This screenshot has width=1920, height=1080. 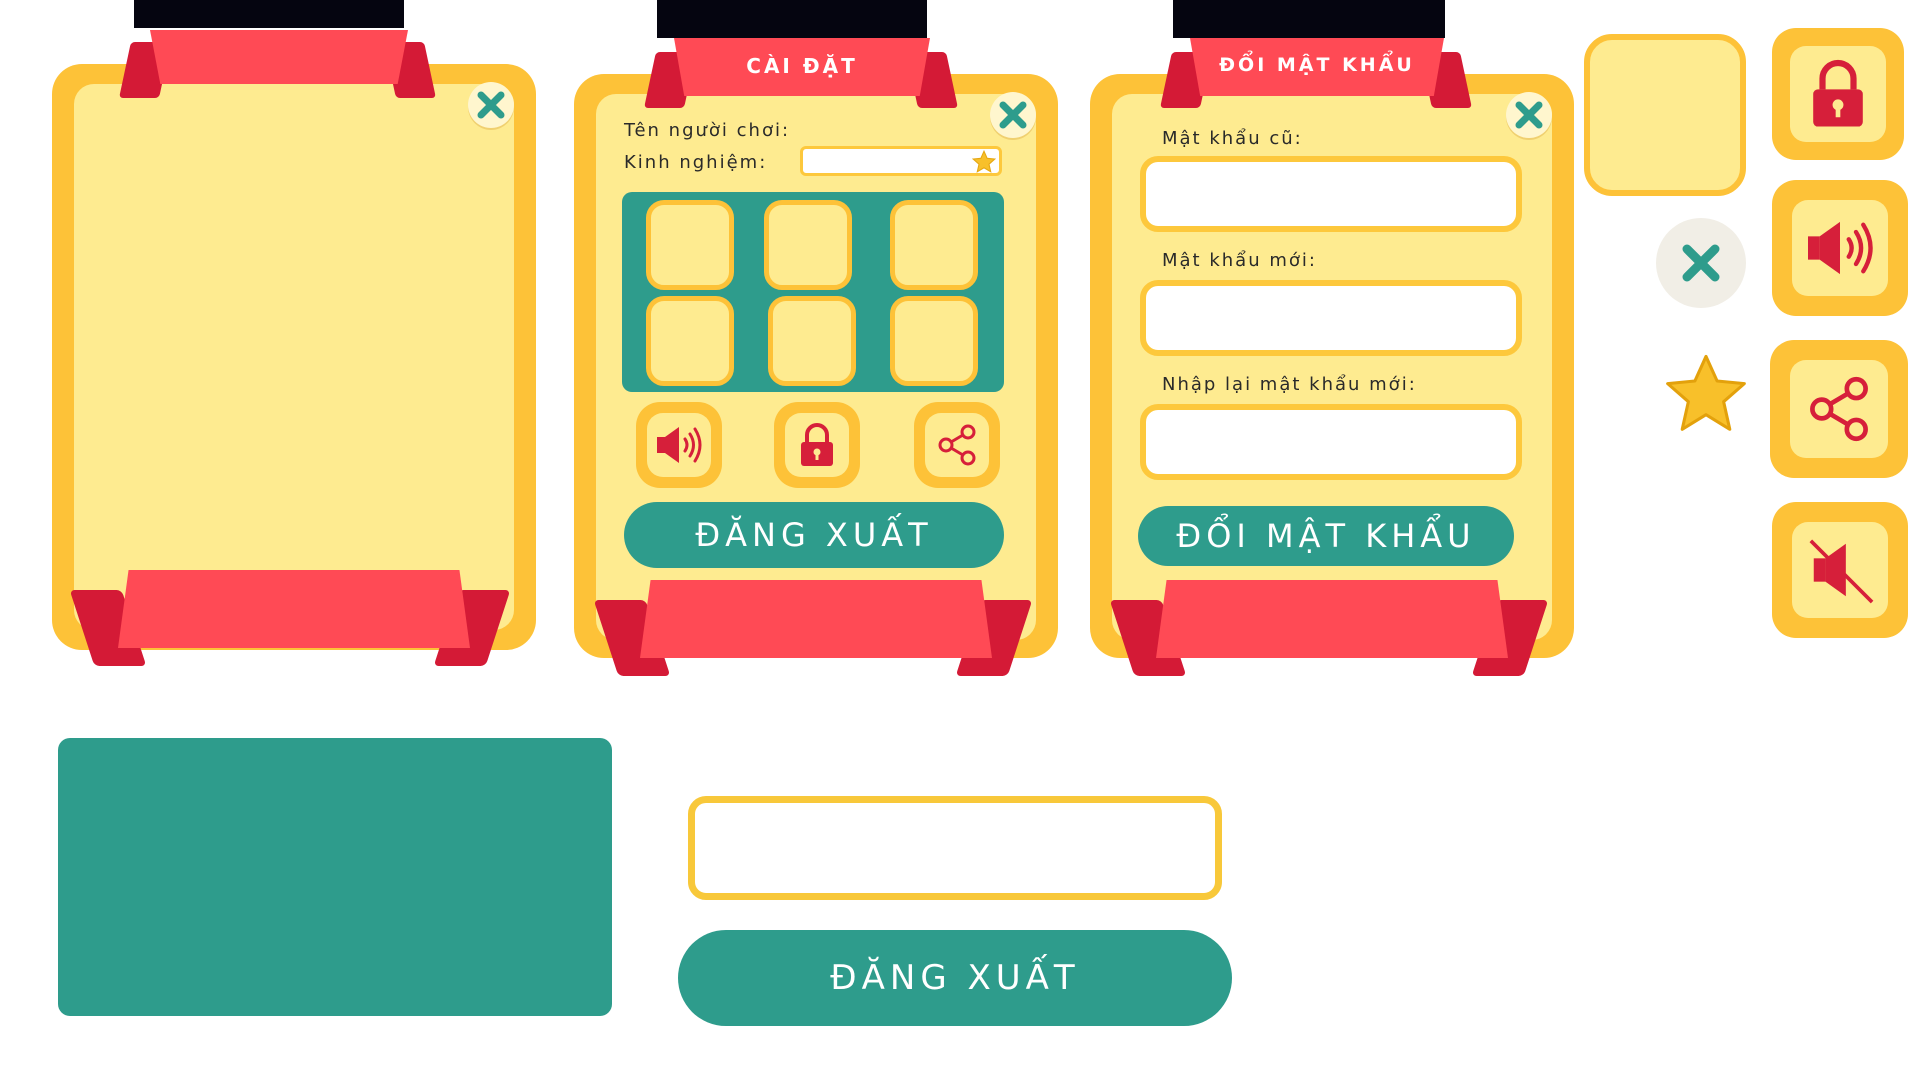 I want to click on experience-bar, so click(x=901, y=161).